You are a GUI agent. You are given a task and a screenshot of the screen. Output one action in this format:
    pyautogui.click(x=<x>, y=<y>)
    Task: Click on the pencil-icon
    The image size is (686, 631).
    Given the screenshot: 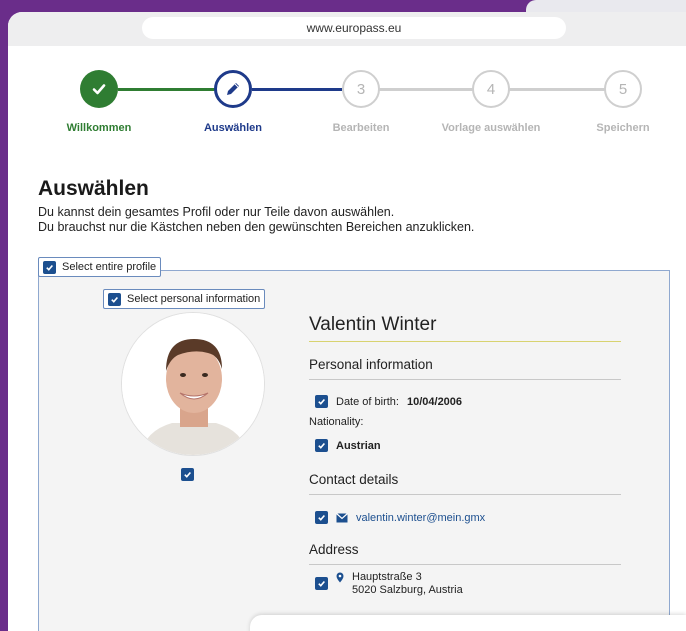 What is the action you would take?
    pyautogui.click(x=233, y=89)
    